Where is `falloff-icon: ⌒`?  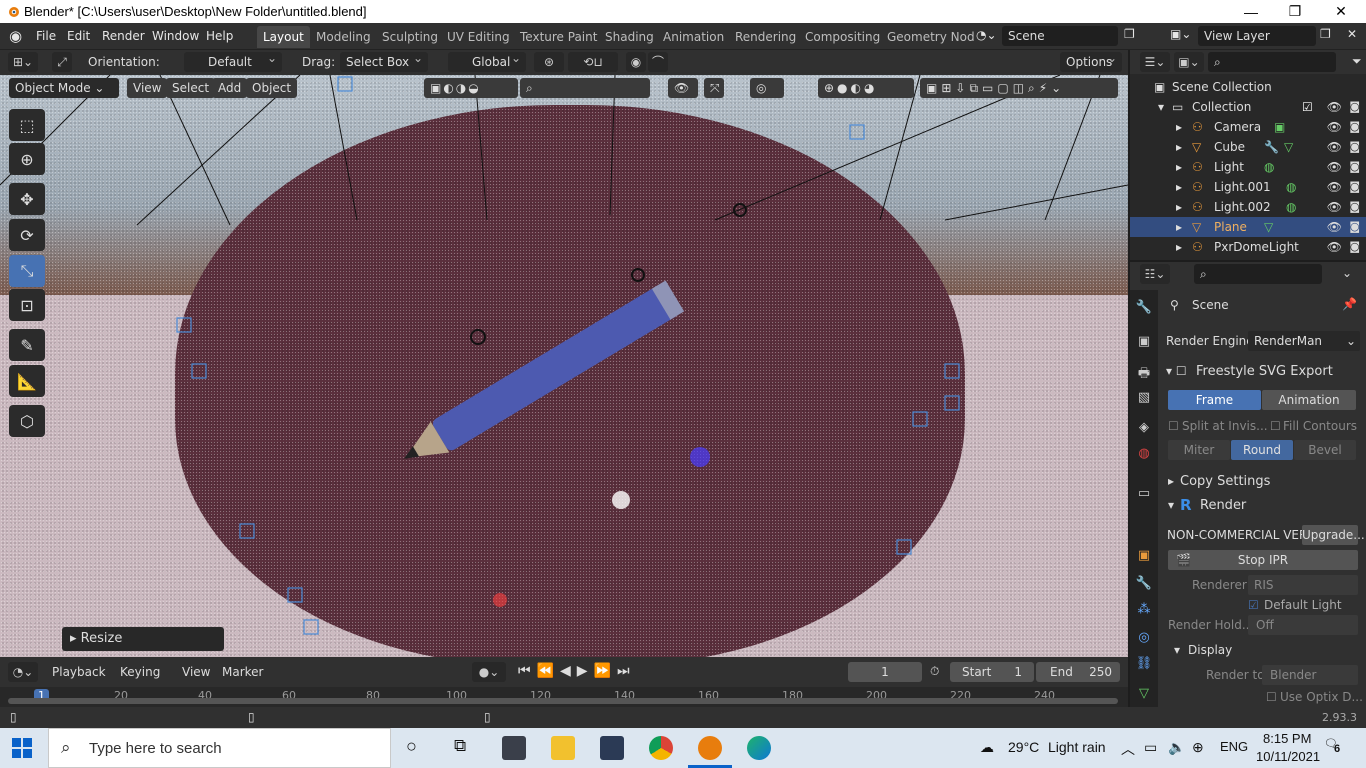
falloff-icon: ⌒ is located at coordinates (658, 62).